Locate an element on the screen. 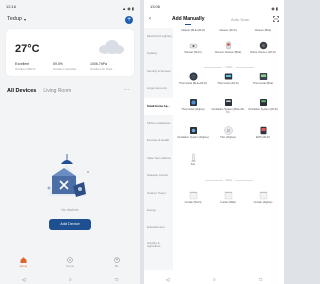 Image resolution: width=320 pixels, height=284 pixels. tab-all-devices: All Devices is located at coordinates (21, 91).